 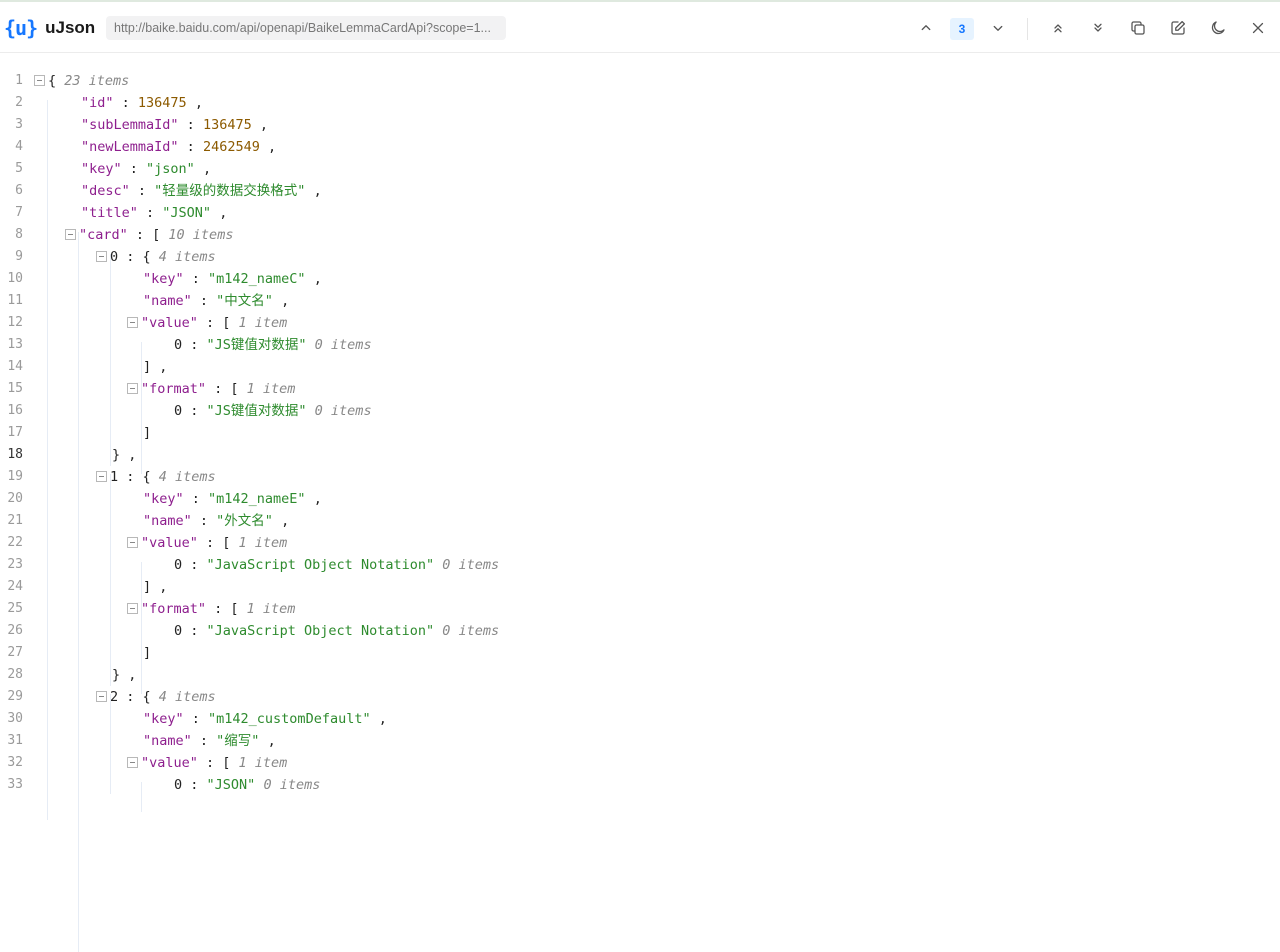 What do you see at coordinates (289, 719) in the screenshot?
I see `json-string: "m142_customDefault"` at bounding box center [289, 719].